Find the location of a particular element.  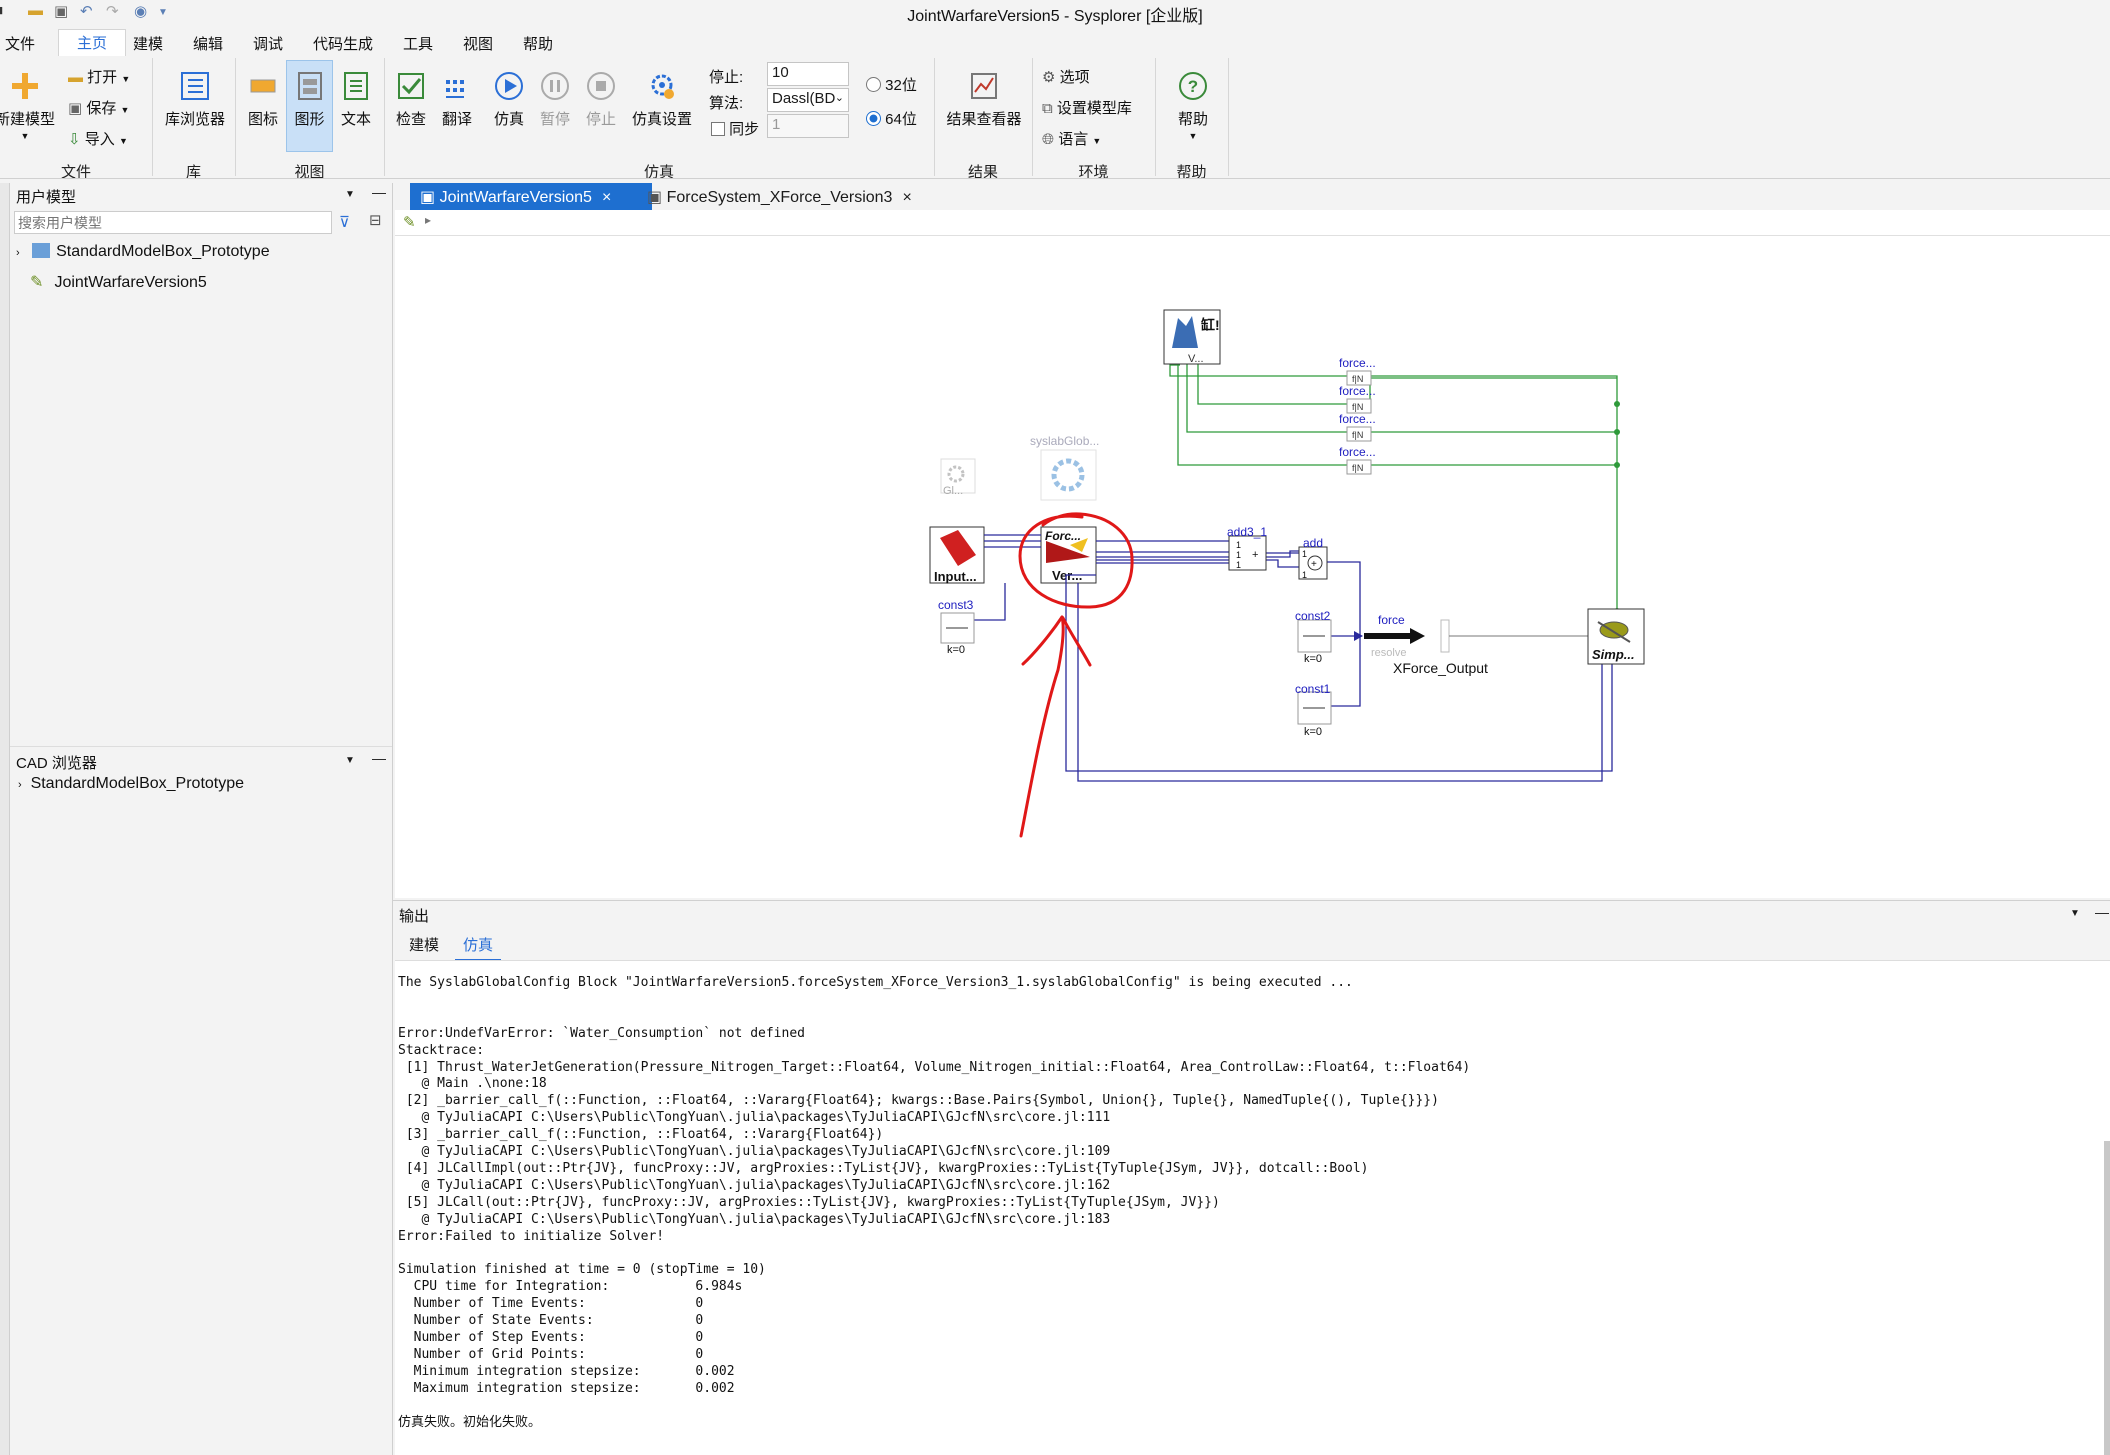

stop-time-input: 10 is located at coordinates (808, 74).